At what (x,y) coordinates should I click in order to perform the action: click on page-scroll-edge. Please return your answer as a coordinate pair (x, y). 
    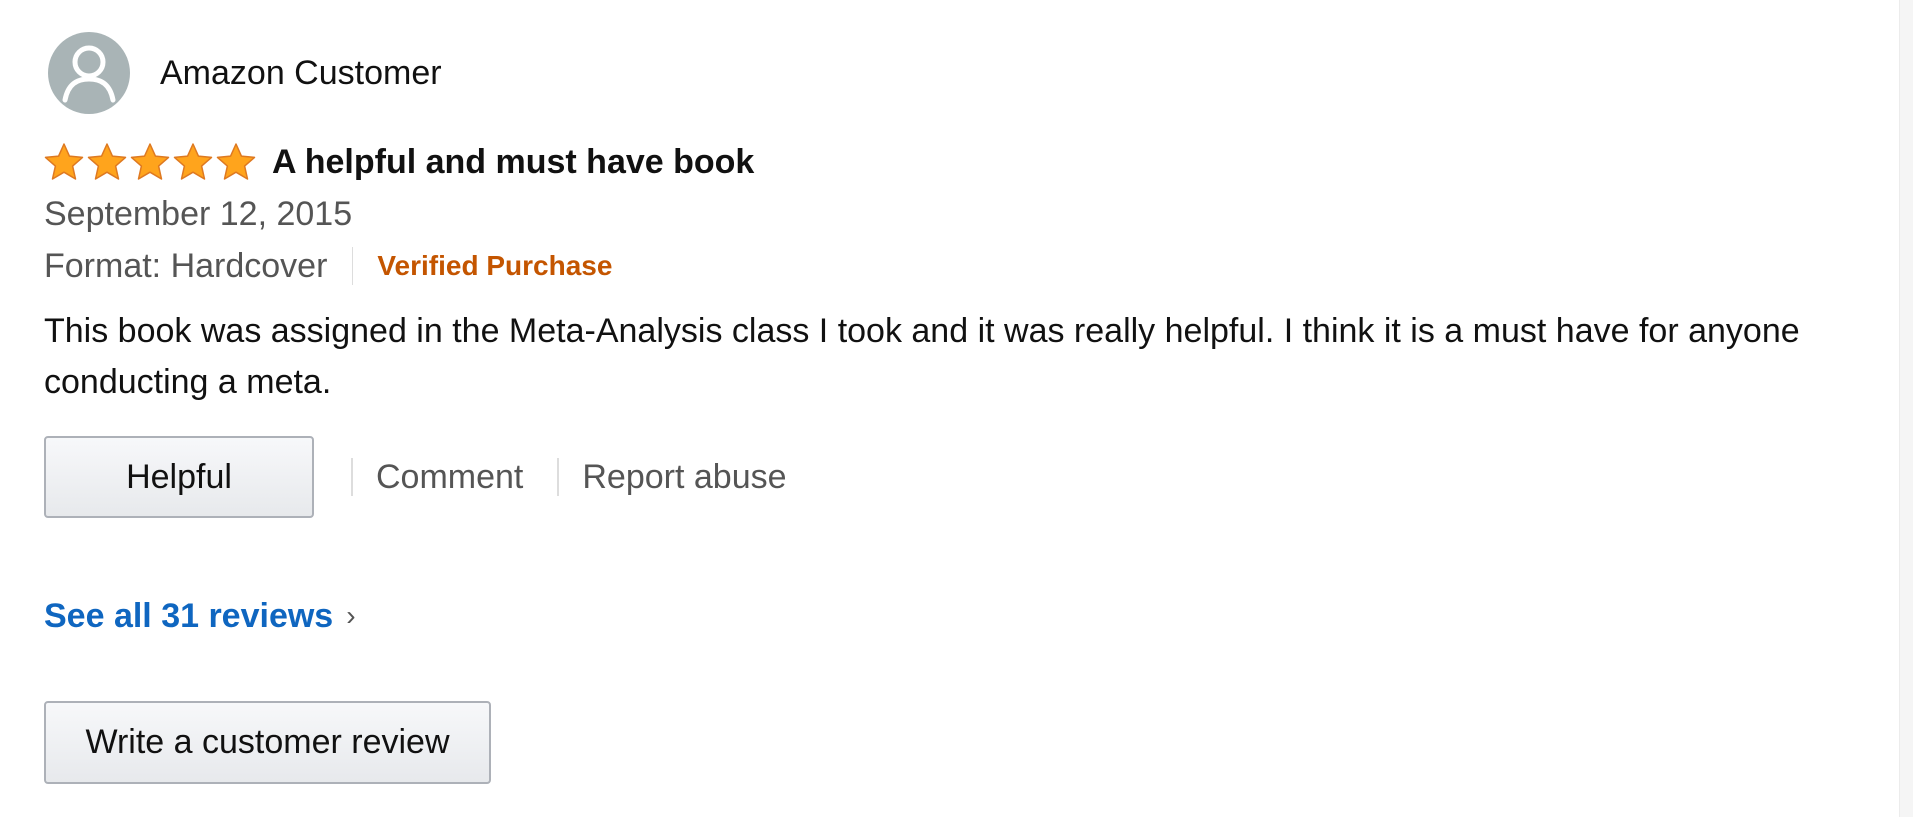
    Looking at the image, I should click on (1906, 408).